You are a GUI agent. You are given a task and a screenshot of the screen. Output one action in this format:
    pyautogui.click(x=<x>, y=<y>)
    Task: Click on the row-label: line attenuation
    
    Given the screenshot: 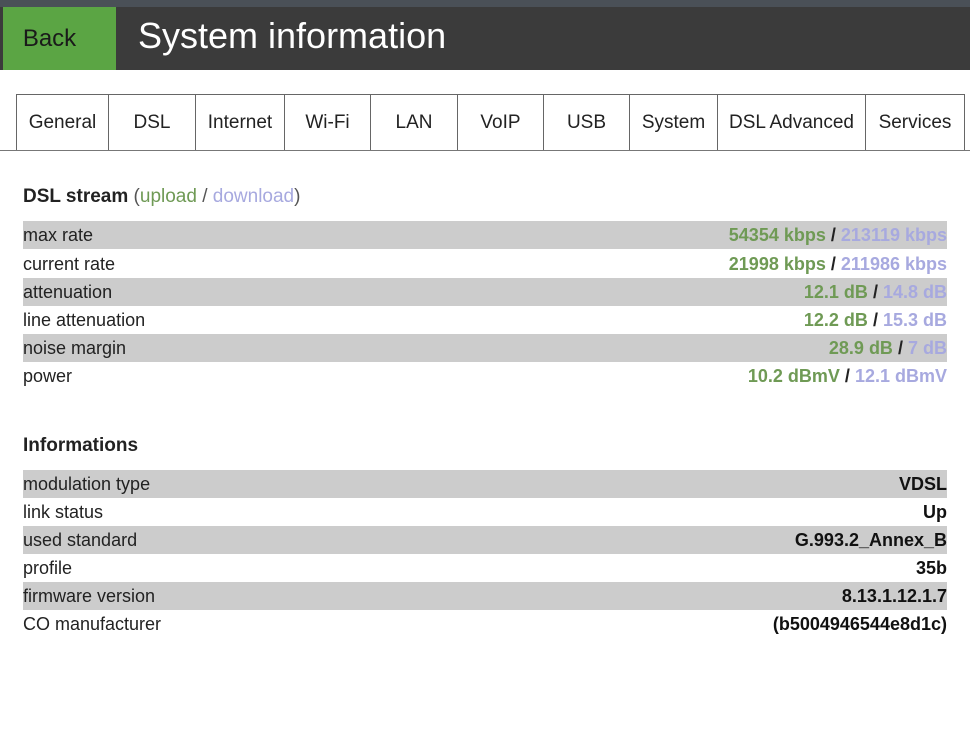 What is the action you would take?
    pyautogui.click(x=84, y=319)
    